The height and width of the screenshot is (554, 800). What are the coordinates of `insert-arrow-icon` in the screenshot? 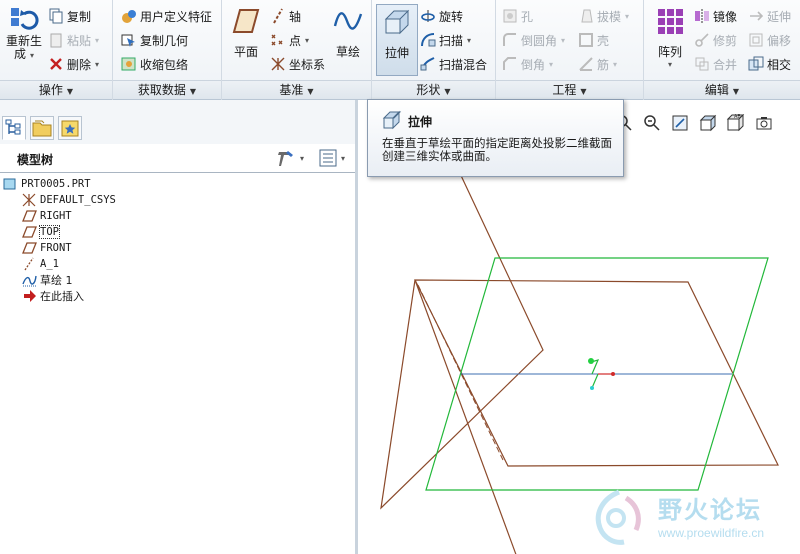 It's located at (30, 296).